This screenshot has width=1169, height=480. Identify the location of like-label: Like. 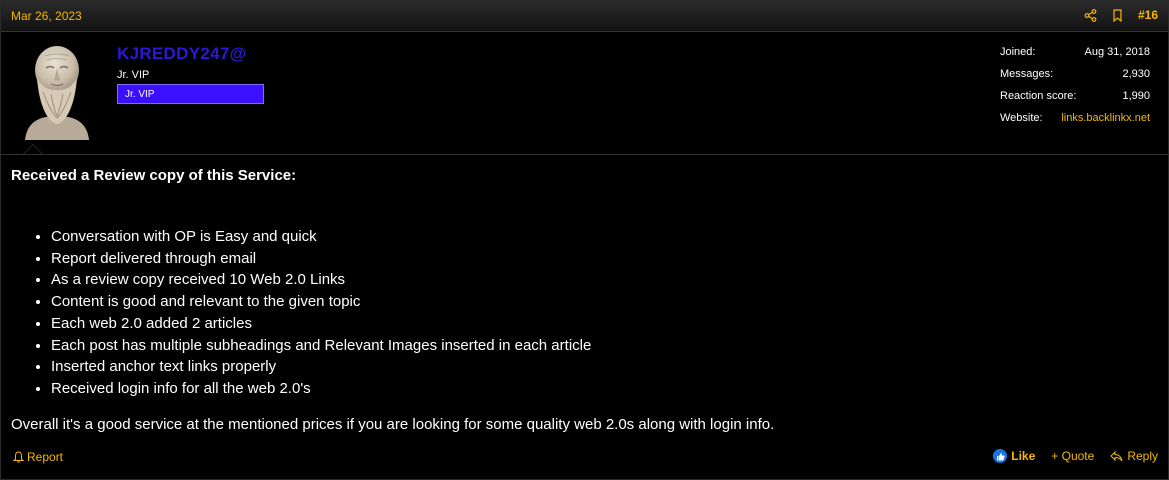
(1023, 456).